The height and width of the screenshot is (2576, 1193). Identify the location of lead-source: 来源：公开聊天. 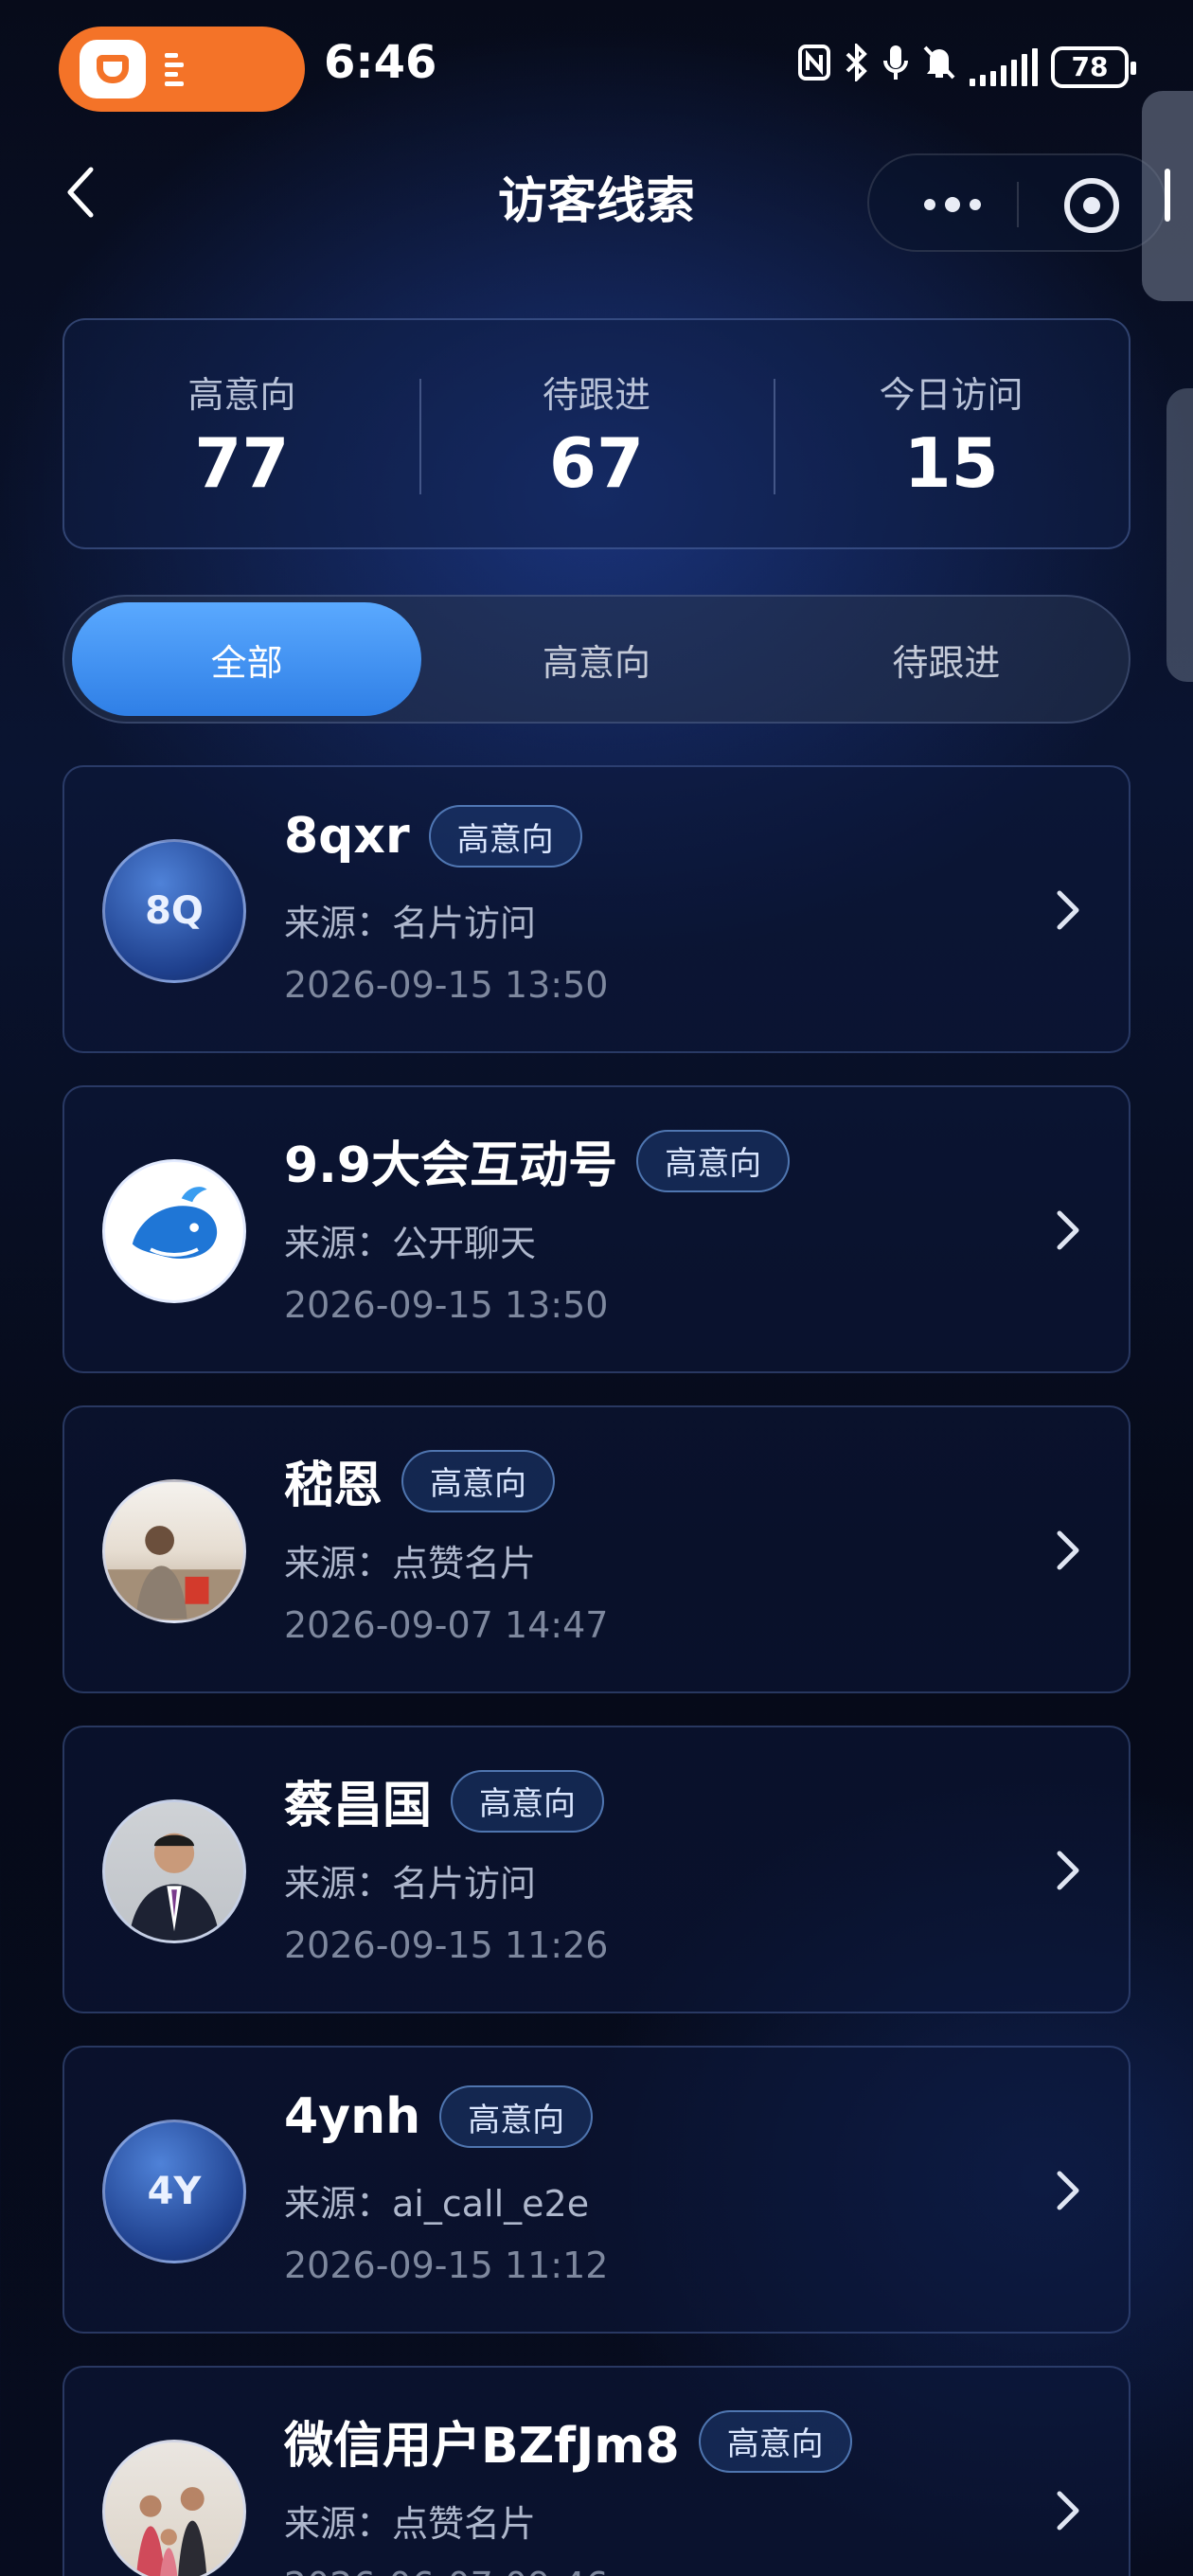
(410, 1243).